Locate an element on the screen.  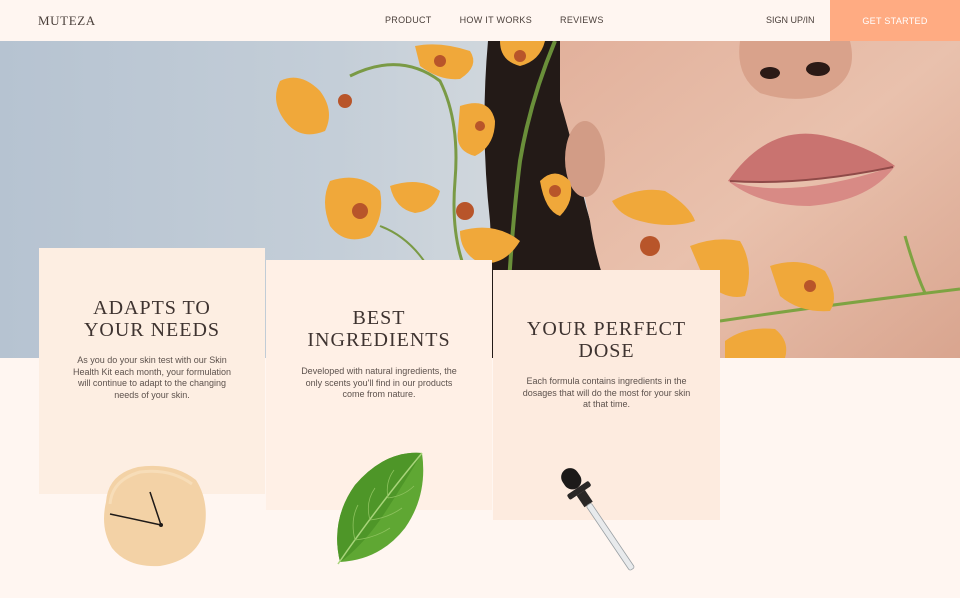
feature-title: ADAPTS TO YOUR NEEDS is located at coordinates (152, 319).